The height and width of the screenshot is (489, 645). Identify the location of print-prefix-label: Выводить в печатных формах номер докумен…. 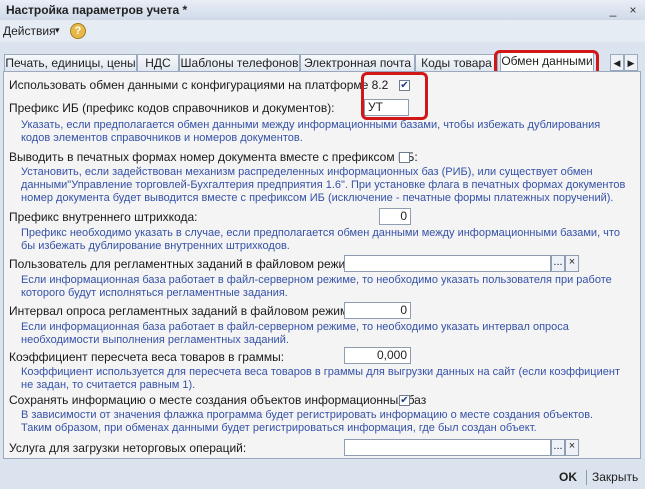
(213, 157).